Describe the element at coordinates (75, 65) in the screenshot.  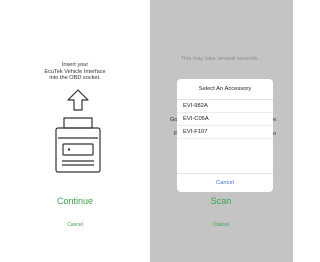
I see `instruction-line: Insert your` at that location.